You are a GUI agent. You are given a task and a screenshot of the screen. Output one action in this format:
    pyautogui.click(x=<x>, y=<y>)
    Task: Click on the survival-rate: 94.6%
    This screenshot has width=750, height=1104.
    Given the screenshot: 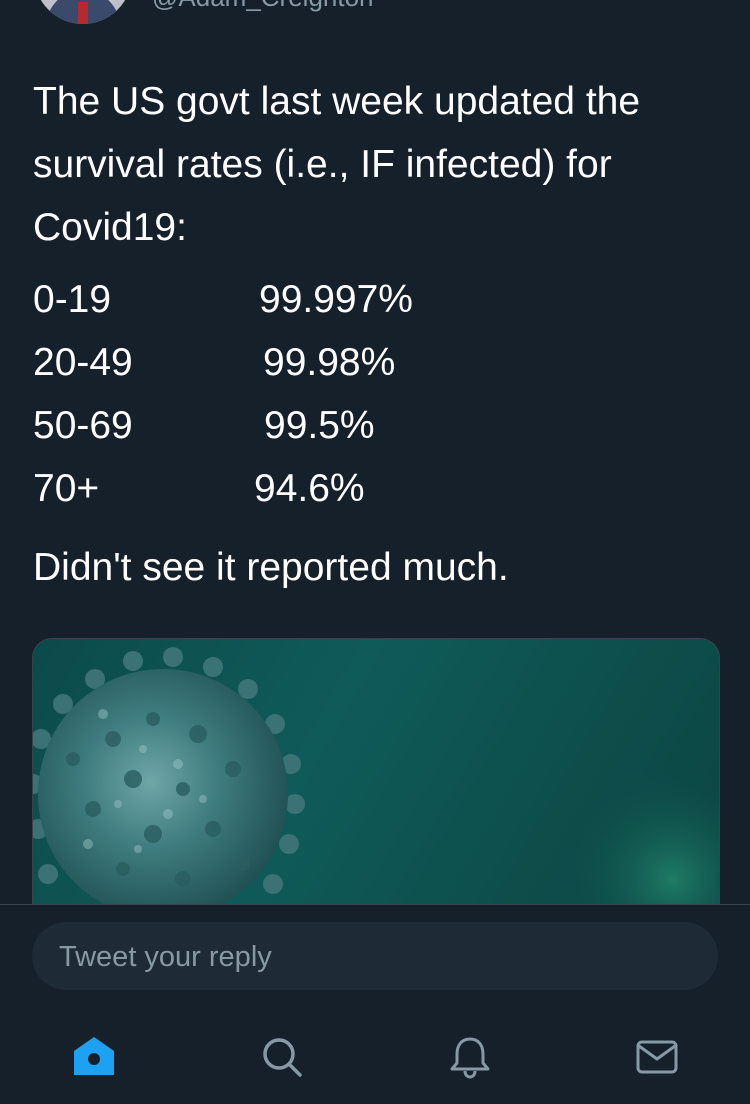 What is the action you would take?
    pyautogui.click(x=309, y=488)
    